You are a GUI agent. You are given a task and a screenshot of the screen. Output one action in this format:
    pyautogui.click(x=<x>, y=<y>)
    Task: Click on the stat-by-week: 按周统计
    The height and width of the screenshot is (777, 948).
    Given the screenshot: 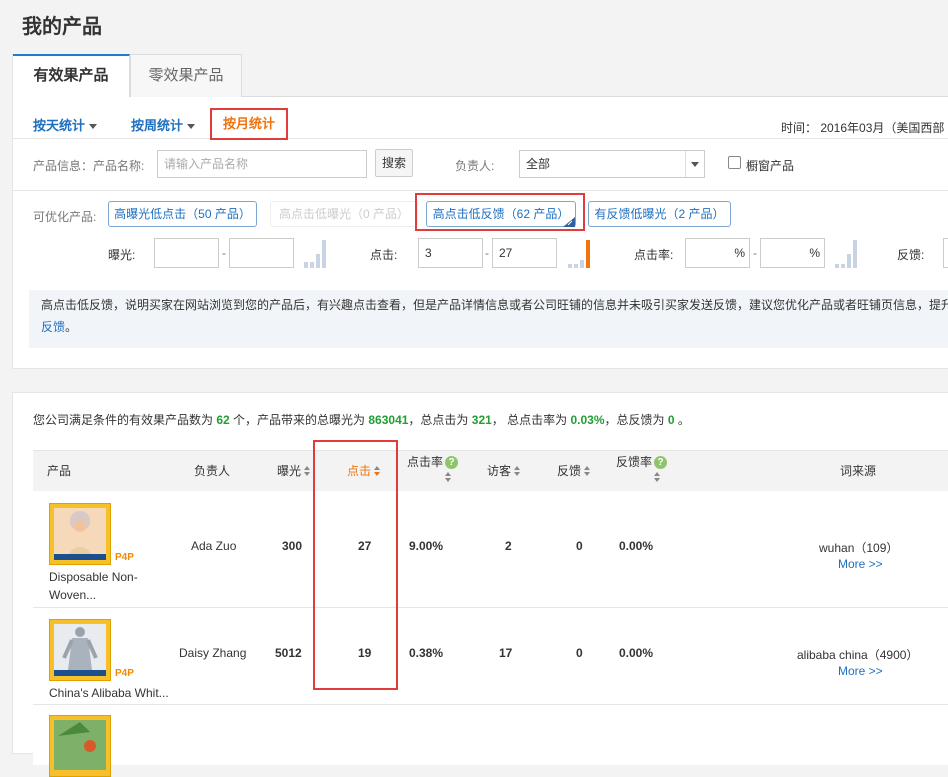 What is the action you would take?
    pyautogui.click(x=163, y=126)
    